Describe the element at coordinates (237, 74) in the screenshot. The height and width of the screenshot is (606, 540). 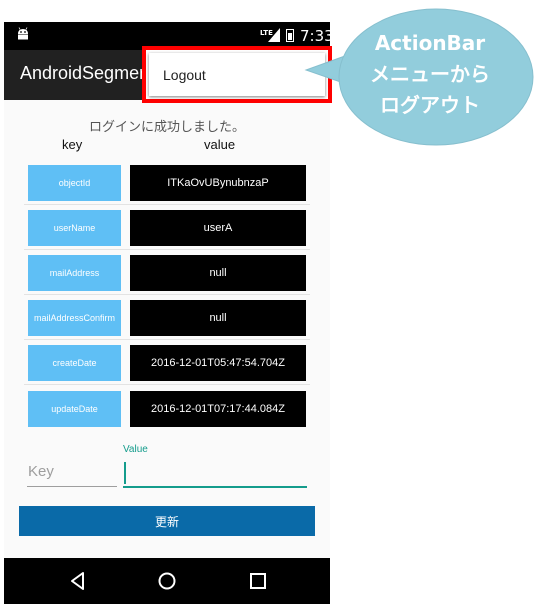
I see `overflow-menu-panel: Logout` at that location.